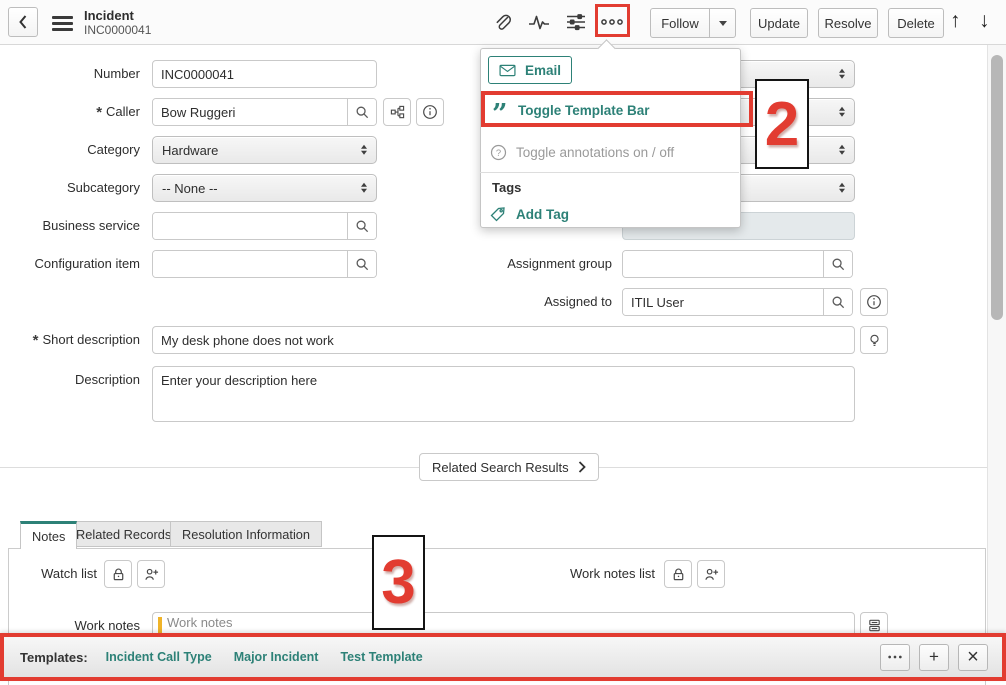  What do you see at coordinates (723, 302) in the screenshot?
I see `assigned-to-input` at bounding box center [723, 302].